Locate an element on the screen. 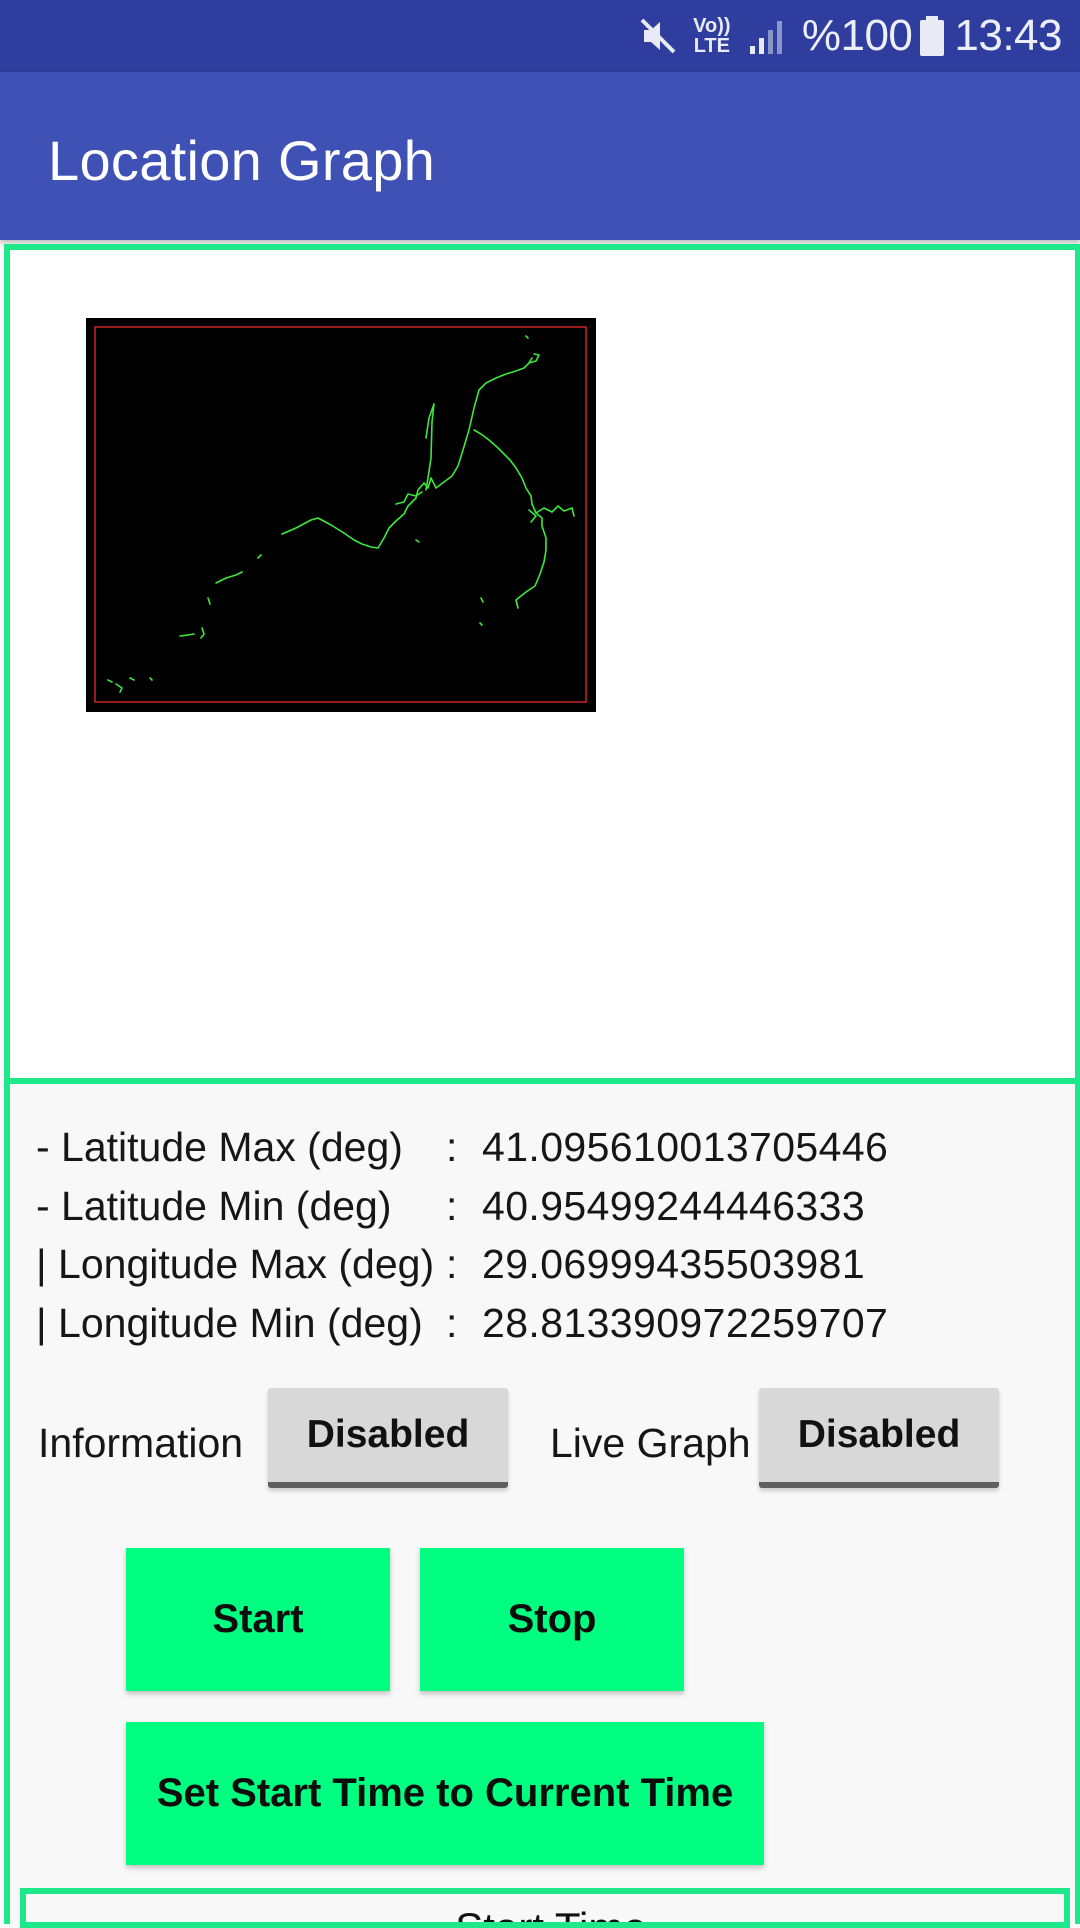 The height and width of the screenshot is (1928, 1080). location-track-plot is located at coordinates (340, 514).